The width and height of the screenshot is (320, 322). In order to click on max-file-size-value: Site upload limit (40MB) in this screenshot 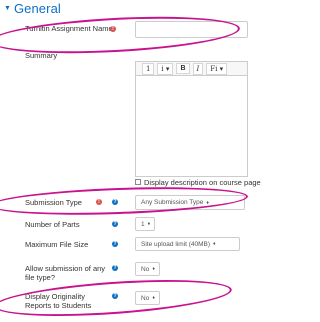, I will do `click(175, 244)`.